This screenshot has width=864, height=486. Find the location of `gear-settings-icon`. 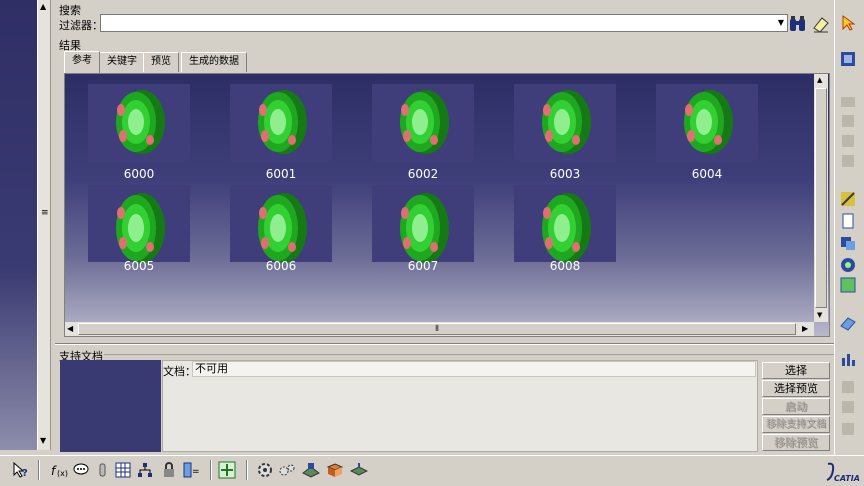

gear-settings-icon is located at coordinates (265, 470).